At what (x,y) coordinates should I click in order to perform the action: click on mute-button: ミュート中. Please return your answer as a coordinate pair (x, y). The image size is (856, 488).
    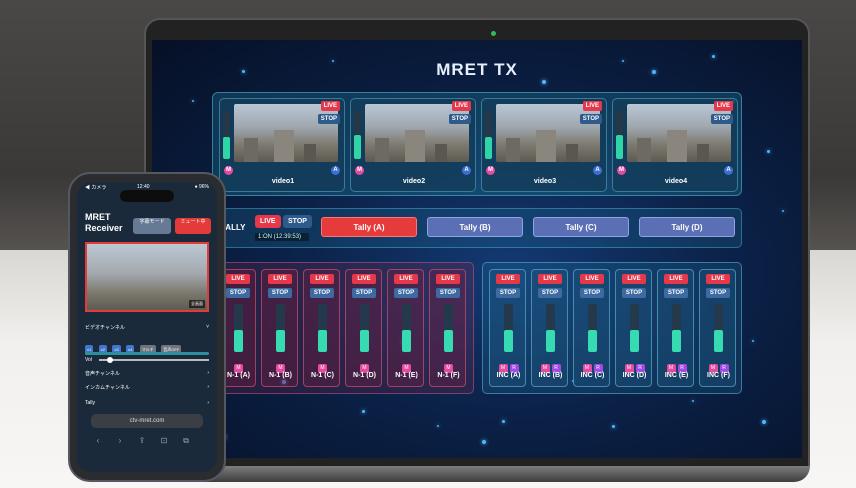
    Looking at the image, I should click on (193, 226).